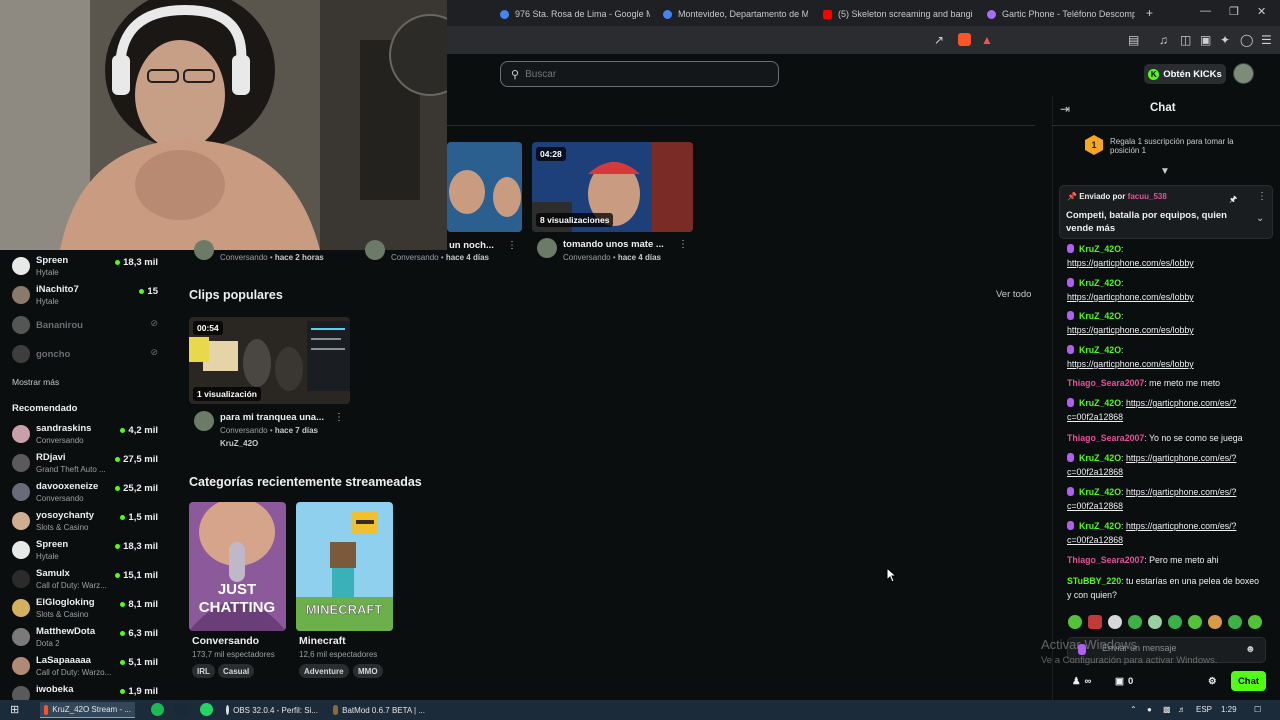  I want to click on user-avatar, so click(1243, 73).